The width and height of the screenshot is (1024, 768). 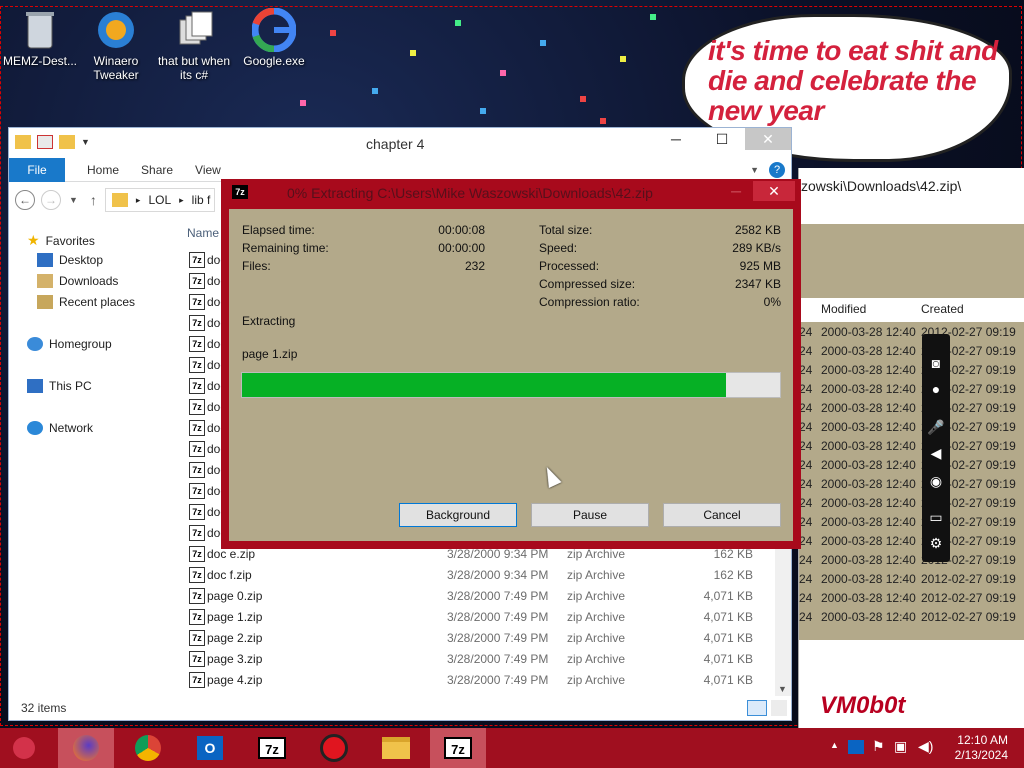 I want to click on sidebar-item-downloads: Downloads, so click(x=77, y=281).